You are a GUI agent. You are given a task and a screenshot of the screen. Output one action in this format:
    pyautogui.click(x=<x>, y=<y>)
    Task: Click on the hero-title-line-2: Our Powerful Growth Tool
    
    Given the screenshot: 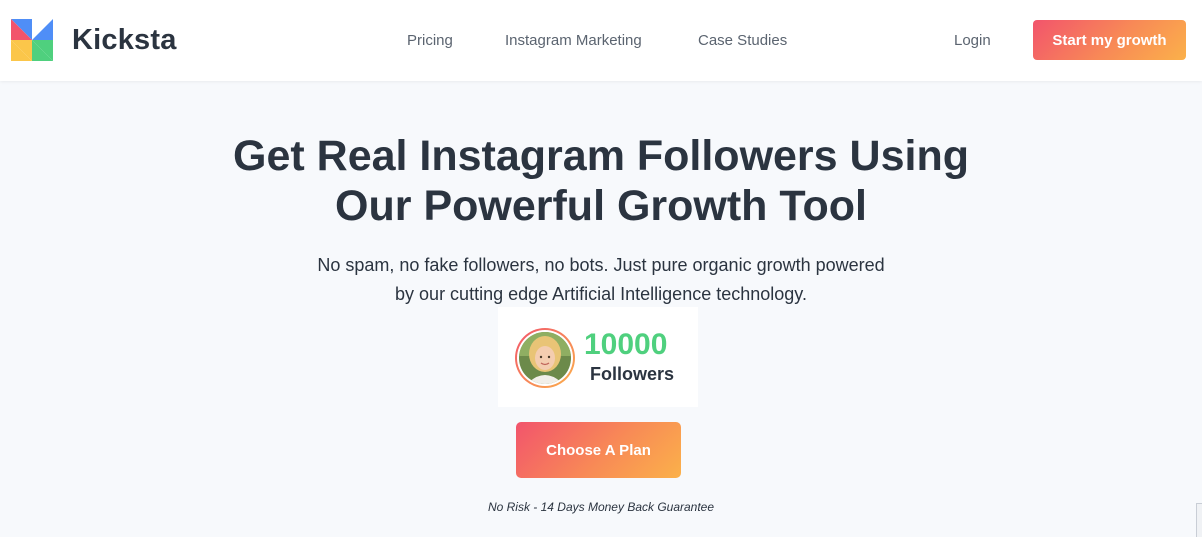 What is the action you would take?
    pyautogui.click(x=601, y=206)
    